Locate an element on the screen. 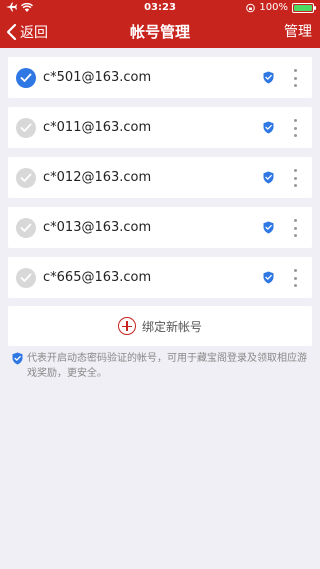 The image size is (320, 569). account-email: c*012@163.com is located at coordinates (97, 177).